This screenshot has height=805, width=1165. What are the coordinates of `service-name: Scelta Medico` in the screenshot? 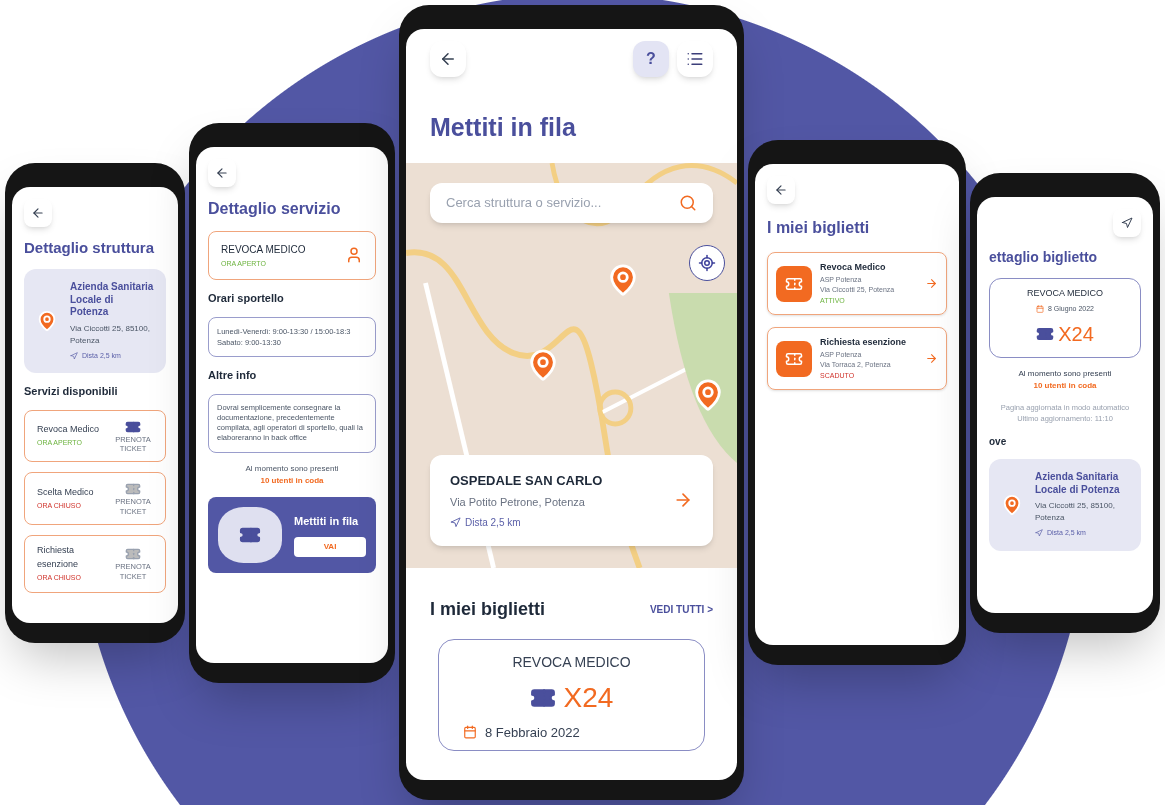 It's located at (65, 492).